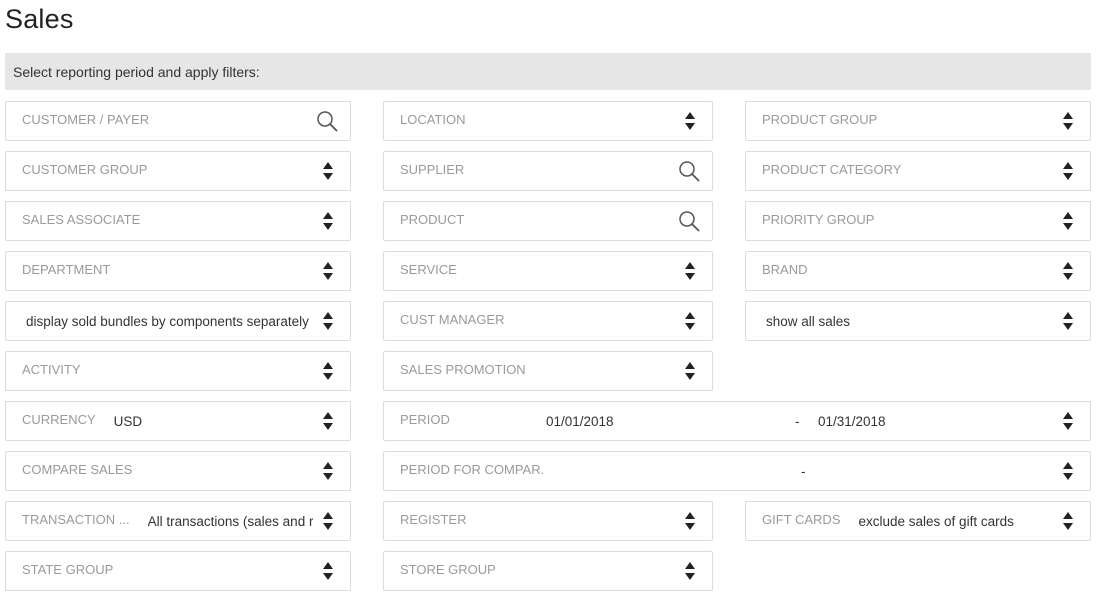 The height and width of the screenshot is (604, 1098). I want to click on sales-promotion-select: SALES PROMOTION, so click(548, 371).